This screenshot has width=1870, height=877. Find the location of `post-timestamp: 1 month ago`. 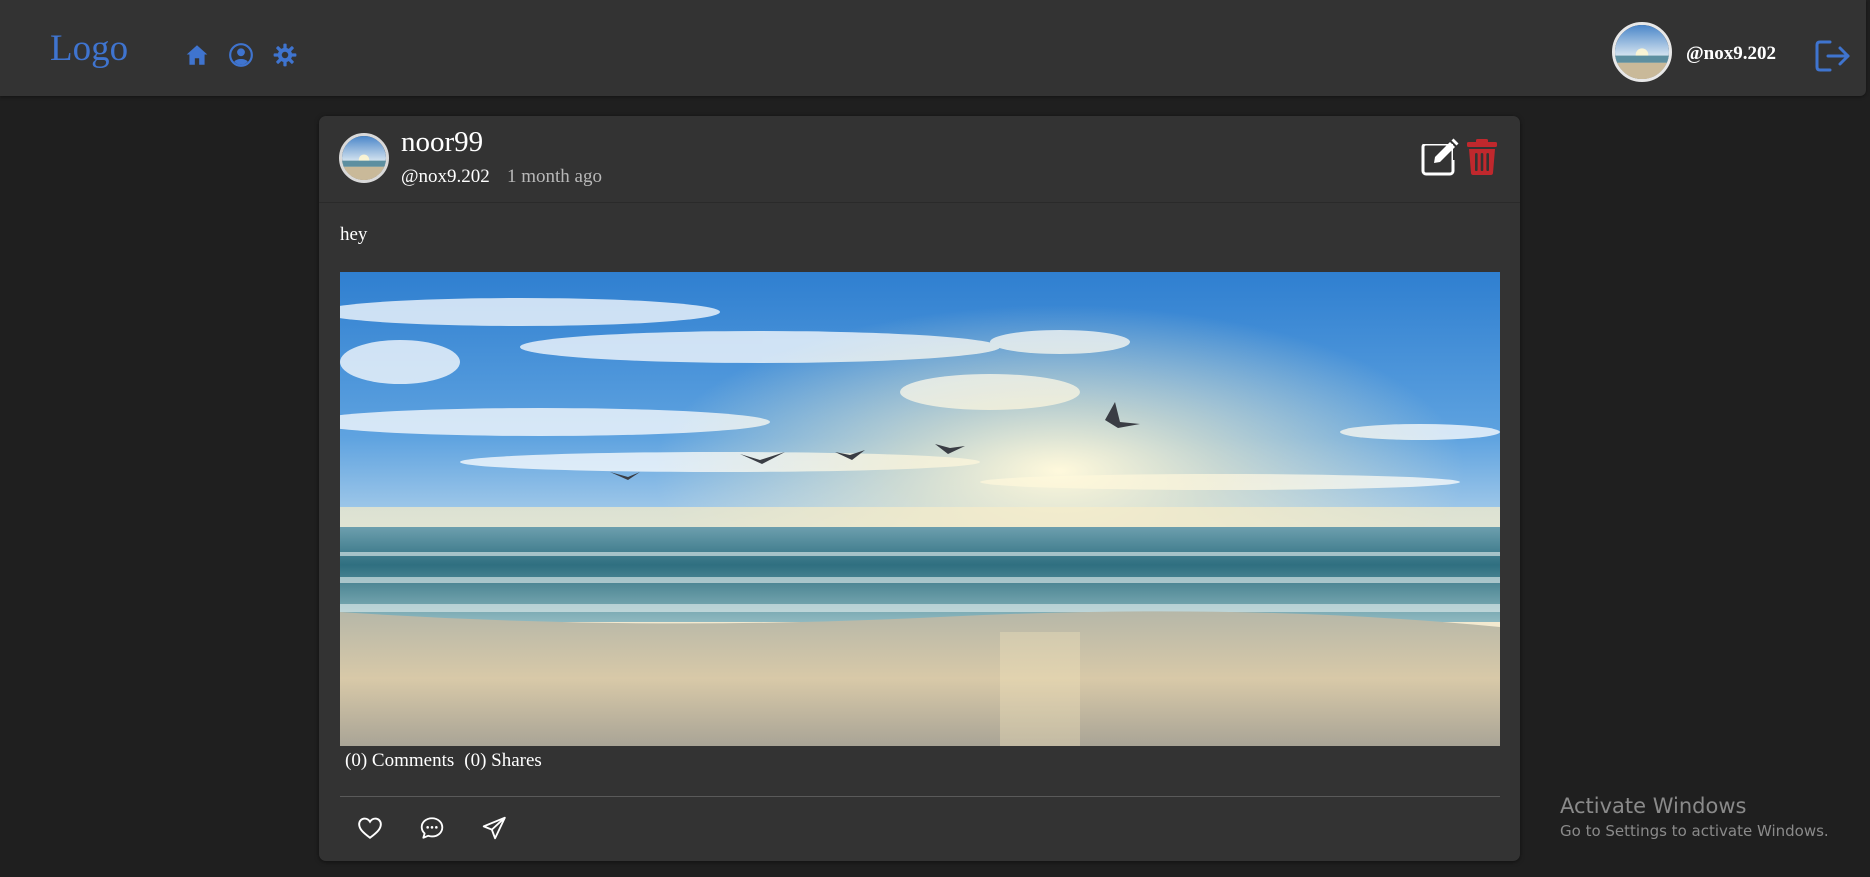

post-timestamp: 1 month ago is located at coordinates (554, 176).